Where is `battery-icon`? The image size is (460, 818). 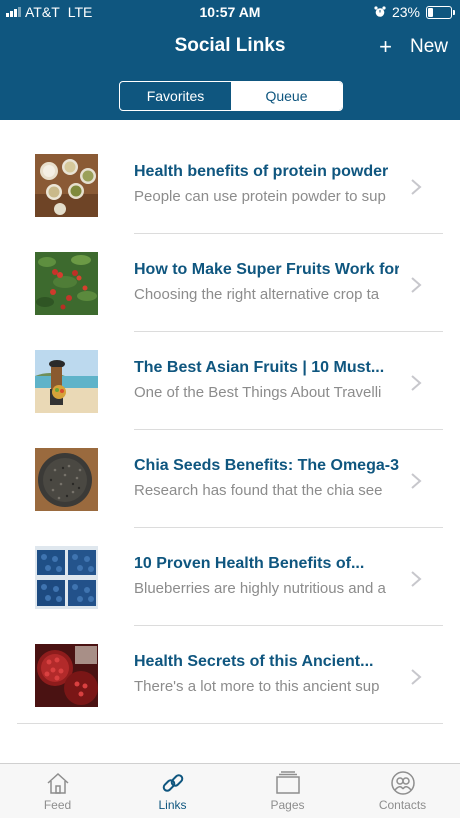
battery-icon is located at coordinates (440, 12).